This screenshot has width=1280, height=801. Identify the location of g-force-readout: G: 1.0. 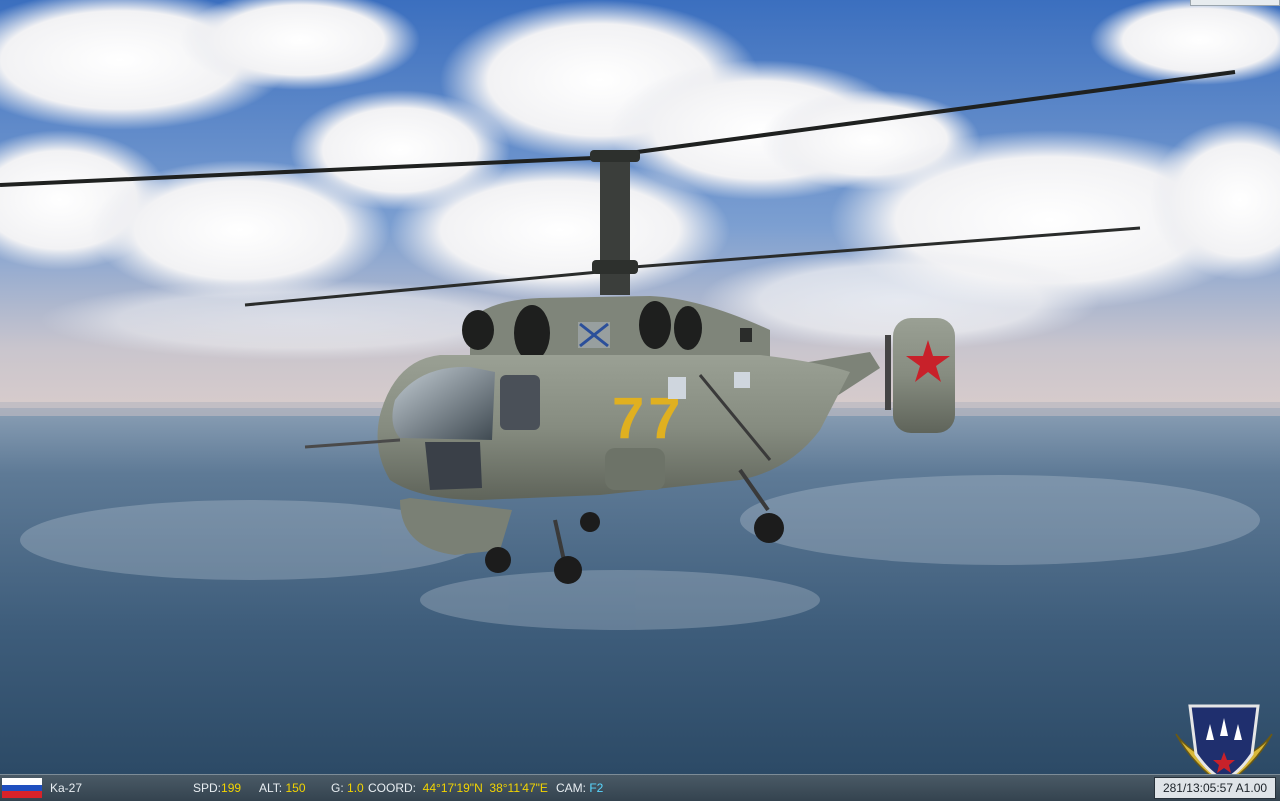
(347, 788).